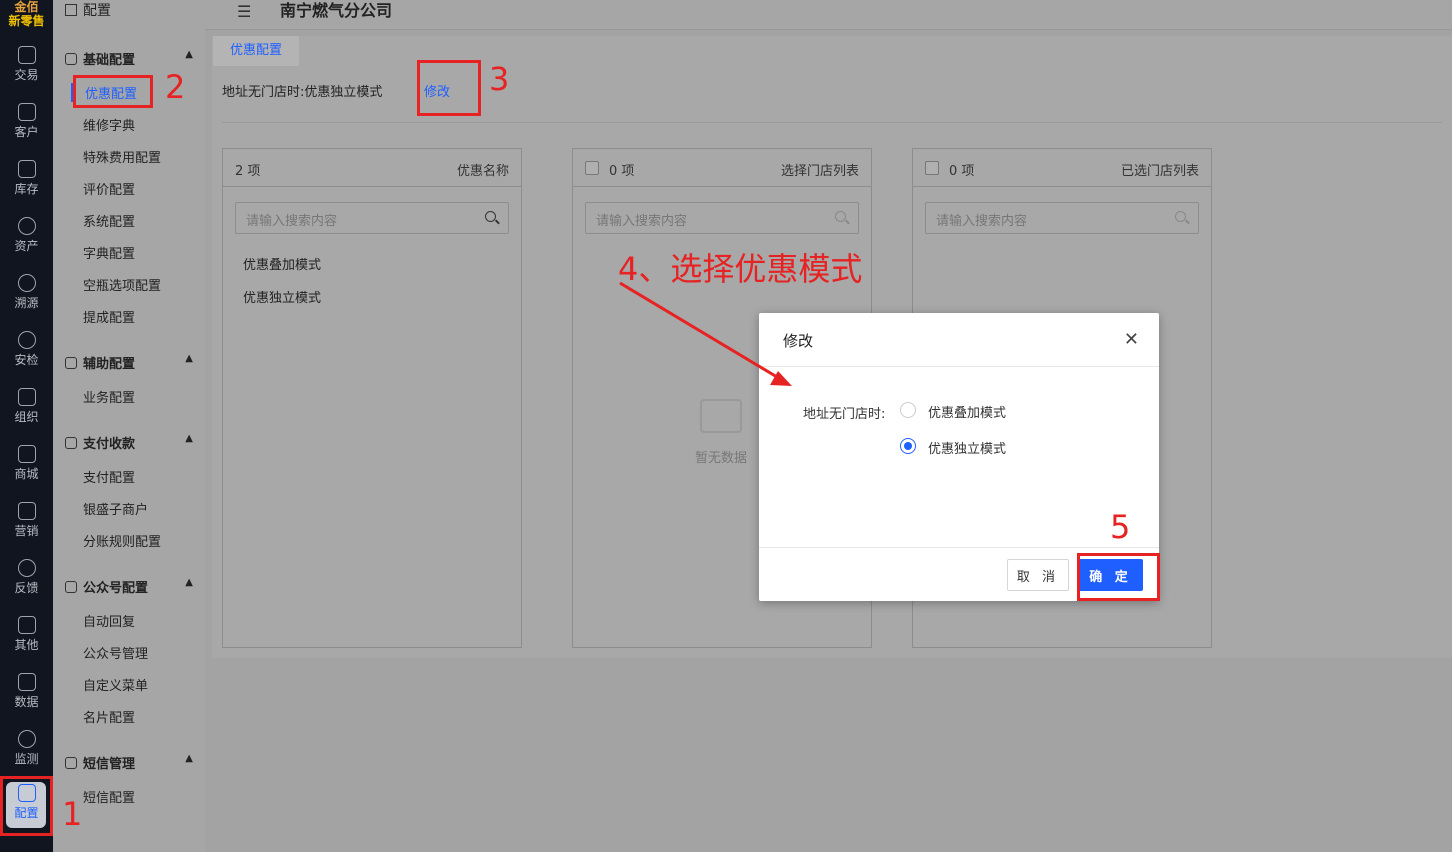  What do you see at coordinates (701, 331) in the screenshot?
I see `arrow-line` at bounding box center [701, 331].